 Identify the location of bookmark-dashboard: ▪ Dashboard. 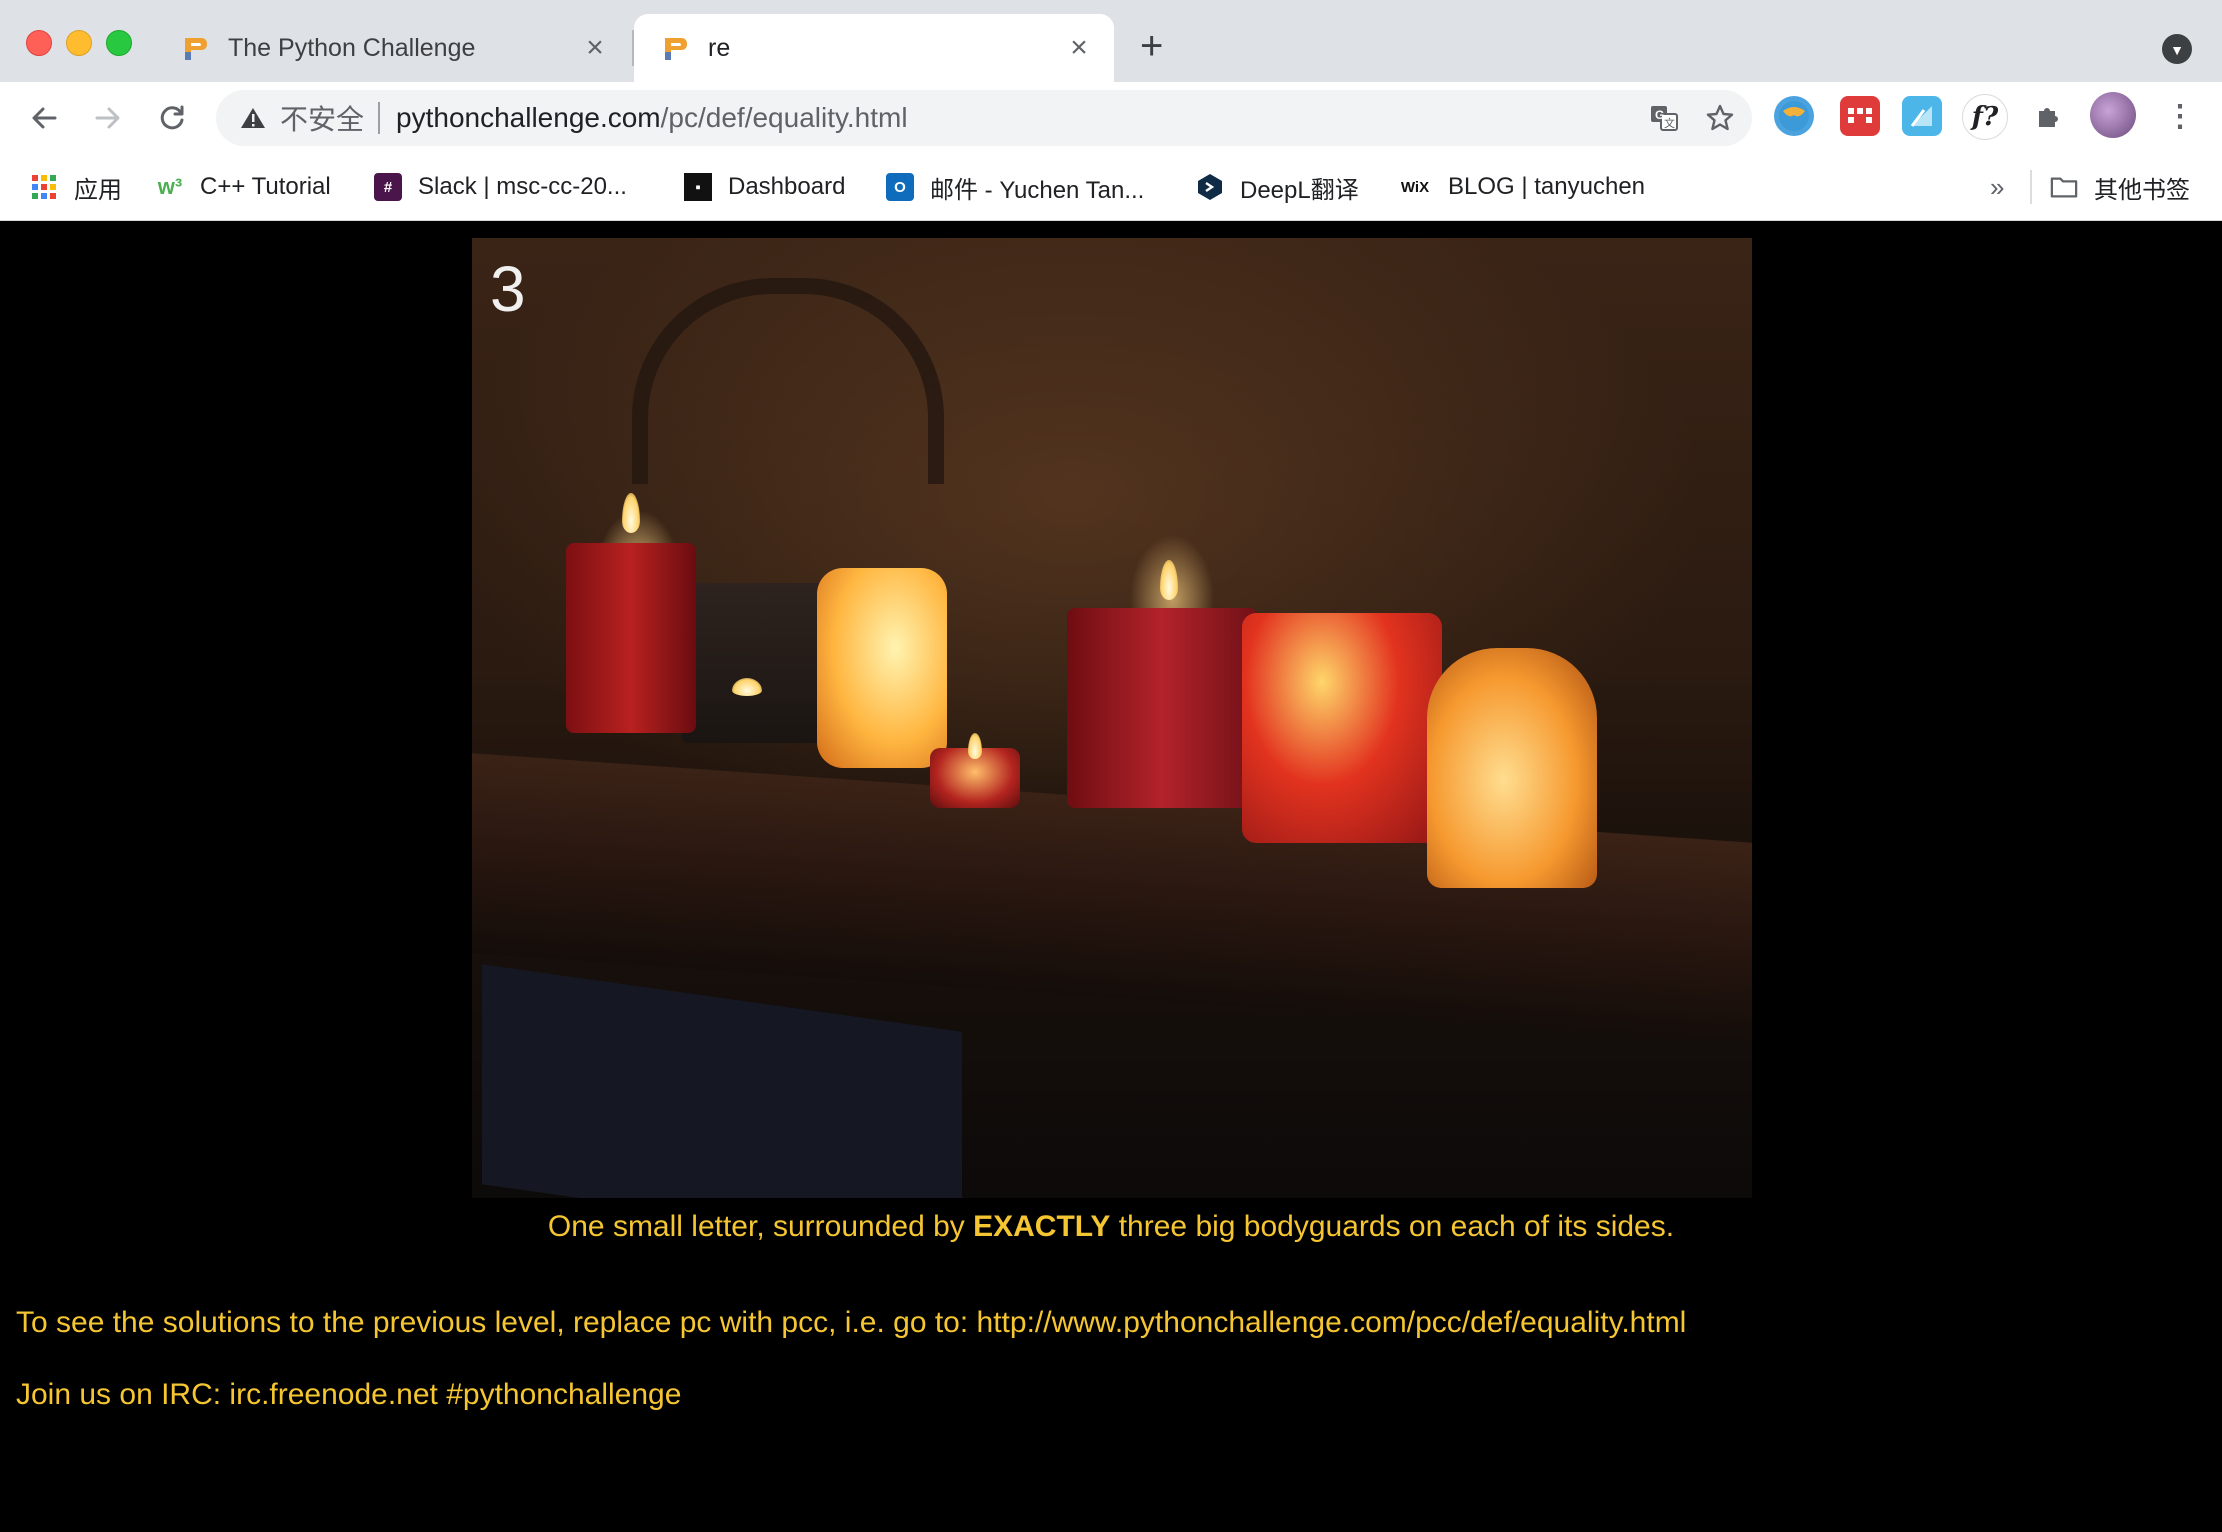
(764, 187).